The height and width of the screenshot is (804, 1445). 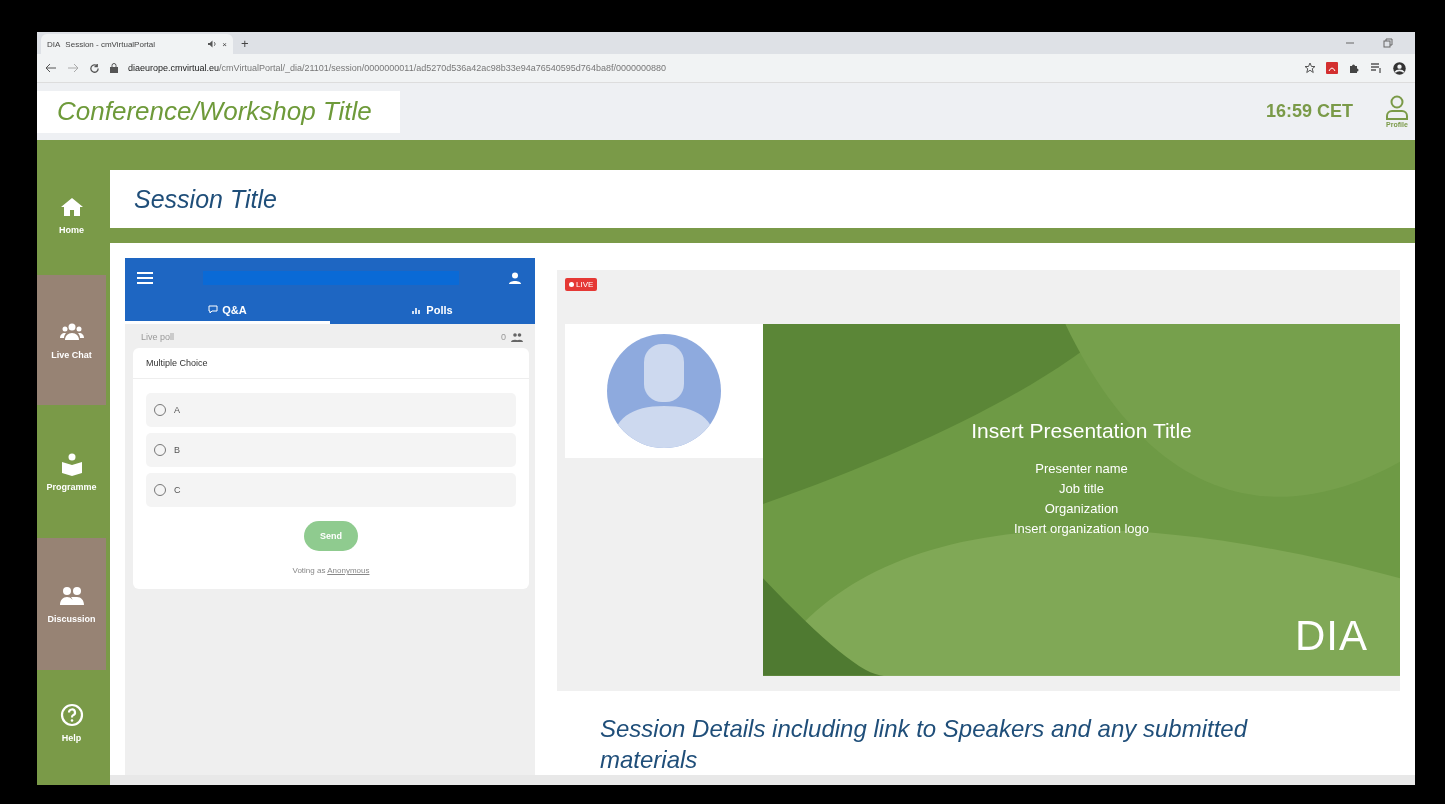 I want to click on option-label: C, so click(x=177, y=490).